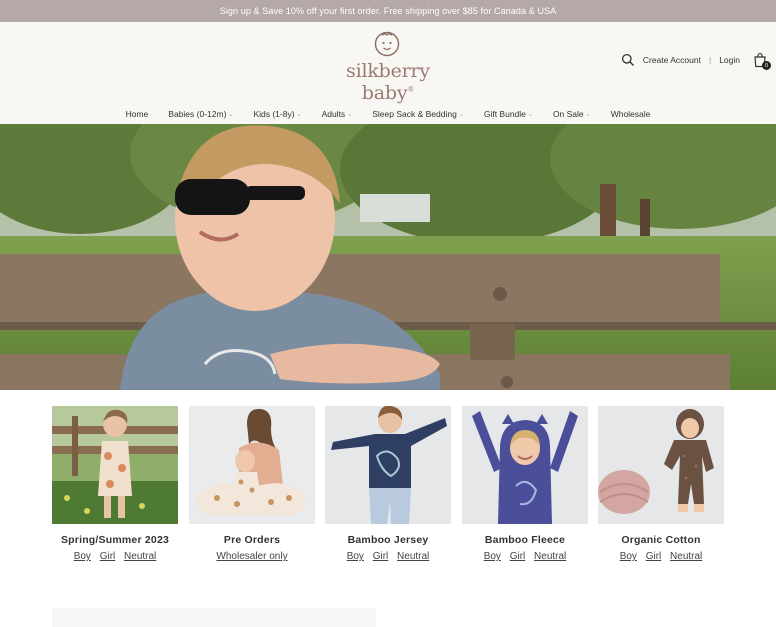  I want to click on create-account-link: Create Account, so click(672, 60).